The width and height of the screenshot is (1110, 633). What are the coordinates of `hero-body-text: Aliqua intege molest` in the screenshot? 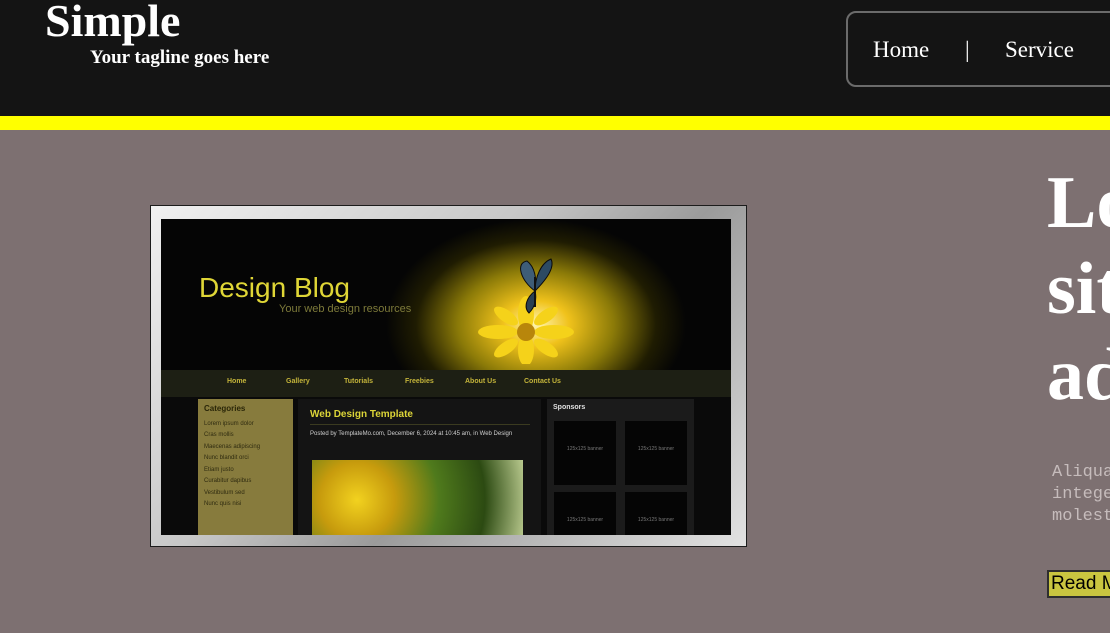 It's located at (1081, 495).